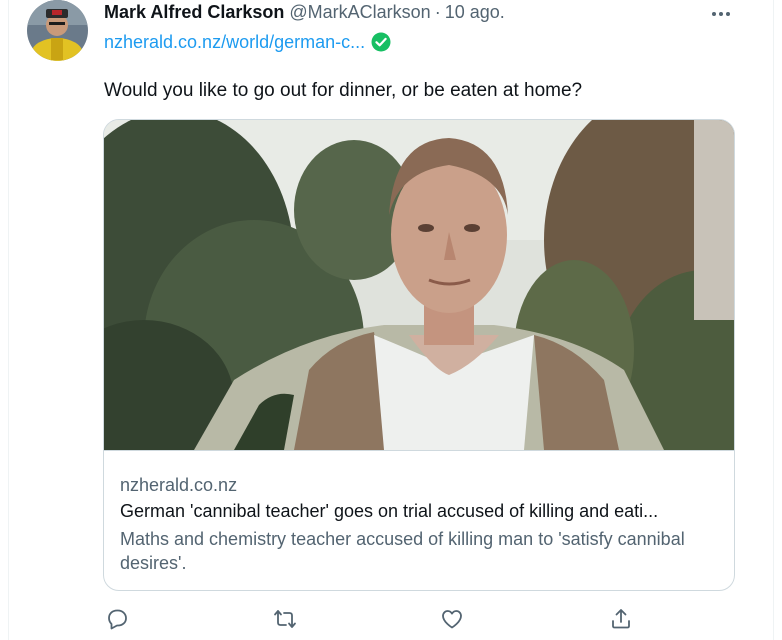 The width and height of the screenshot is (782, 640). I want to click on more-options-icon, so click(721, 14).